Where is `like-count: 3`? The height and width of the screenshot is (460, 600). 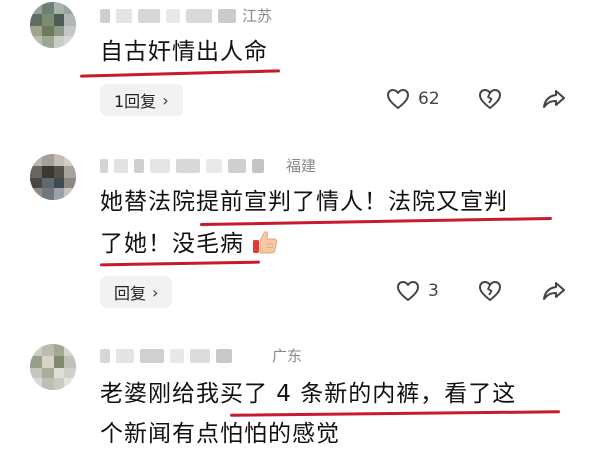
like-count: 3 is located at coordinates (433, 291).